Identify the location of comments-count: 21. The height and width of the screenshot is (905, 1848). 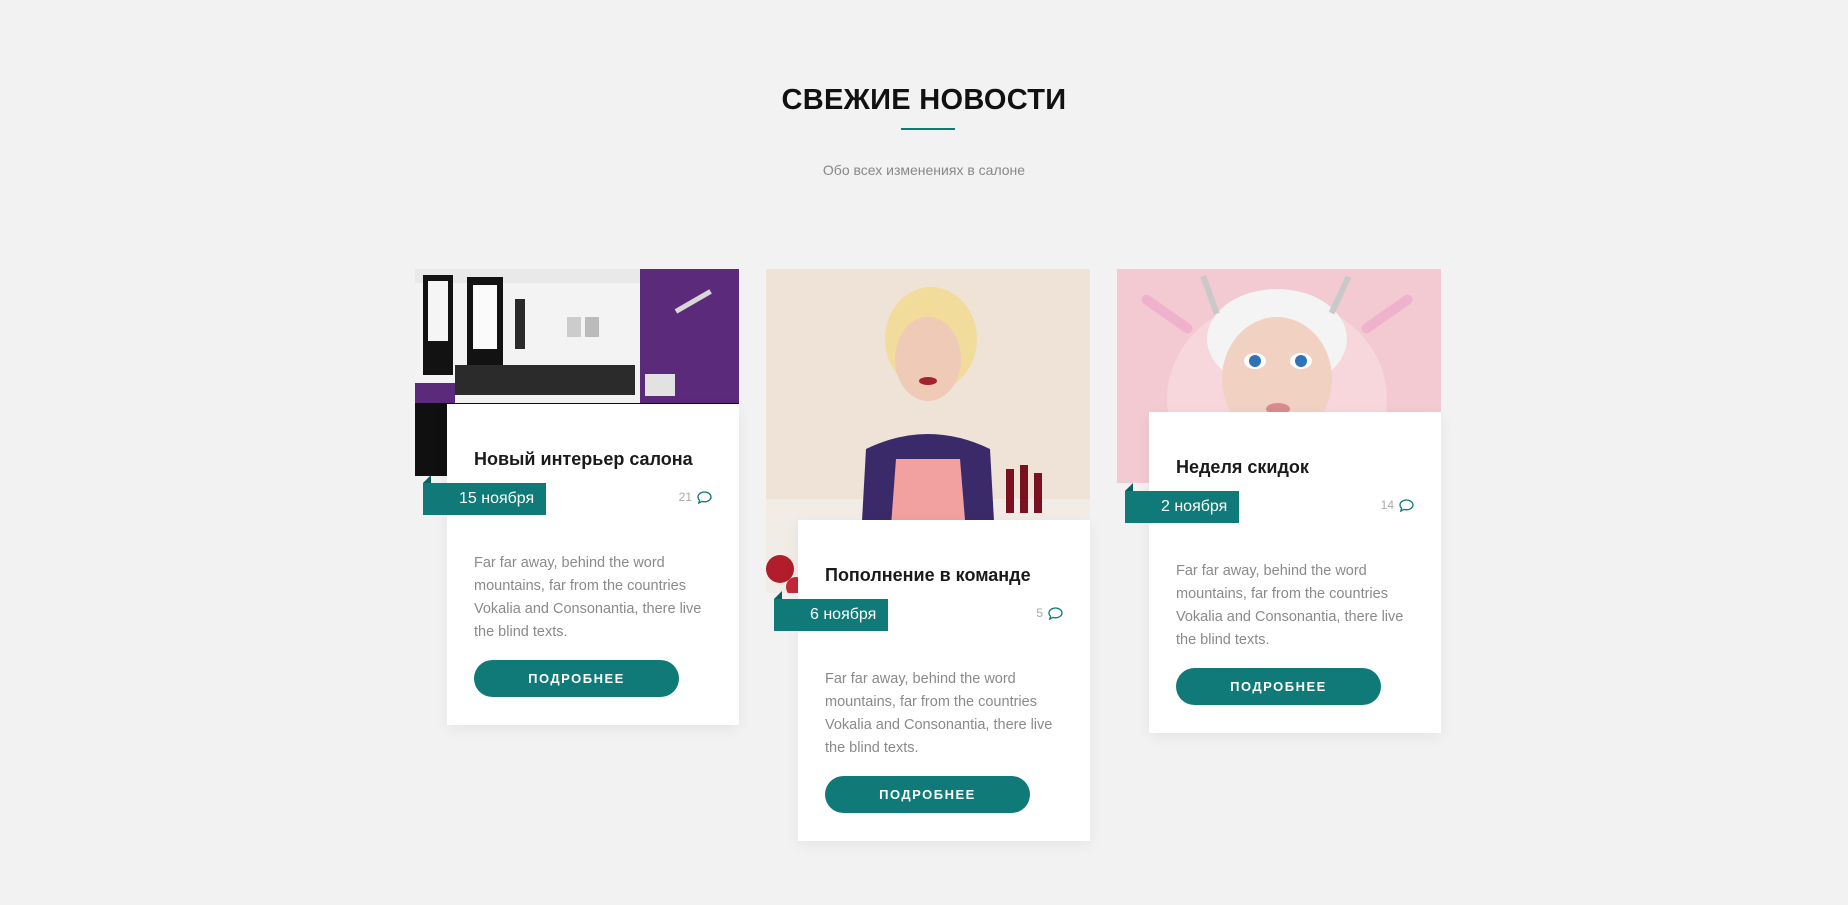
(695, 497).